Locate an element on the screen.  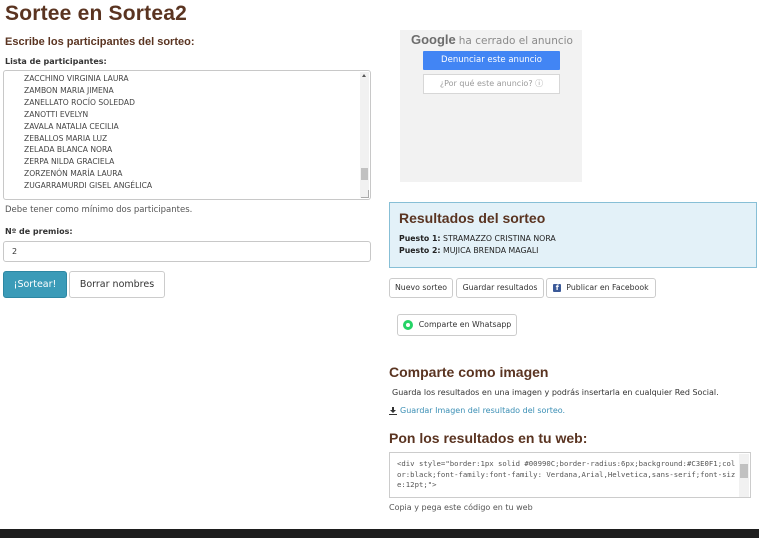
scroll-thumb is located at coordinates (364, 174).